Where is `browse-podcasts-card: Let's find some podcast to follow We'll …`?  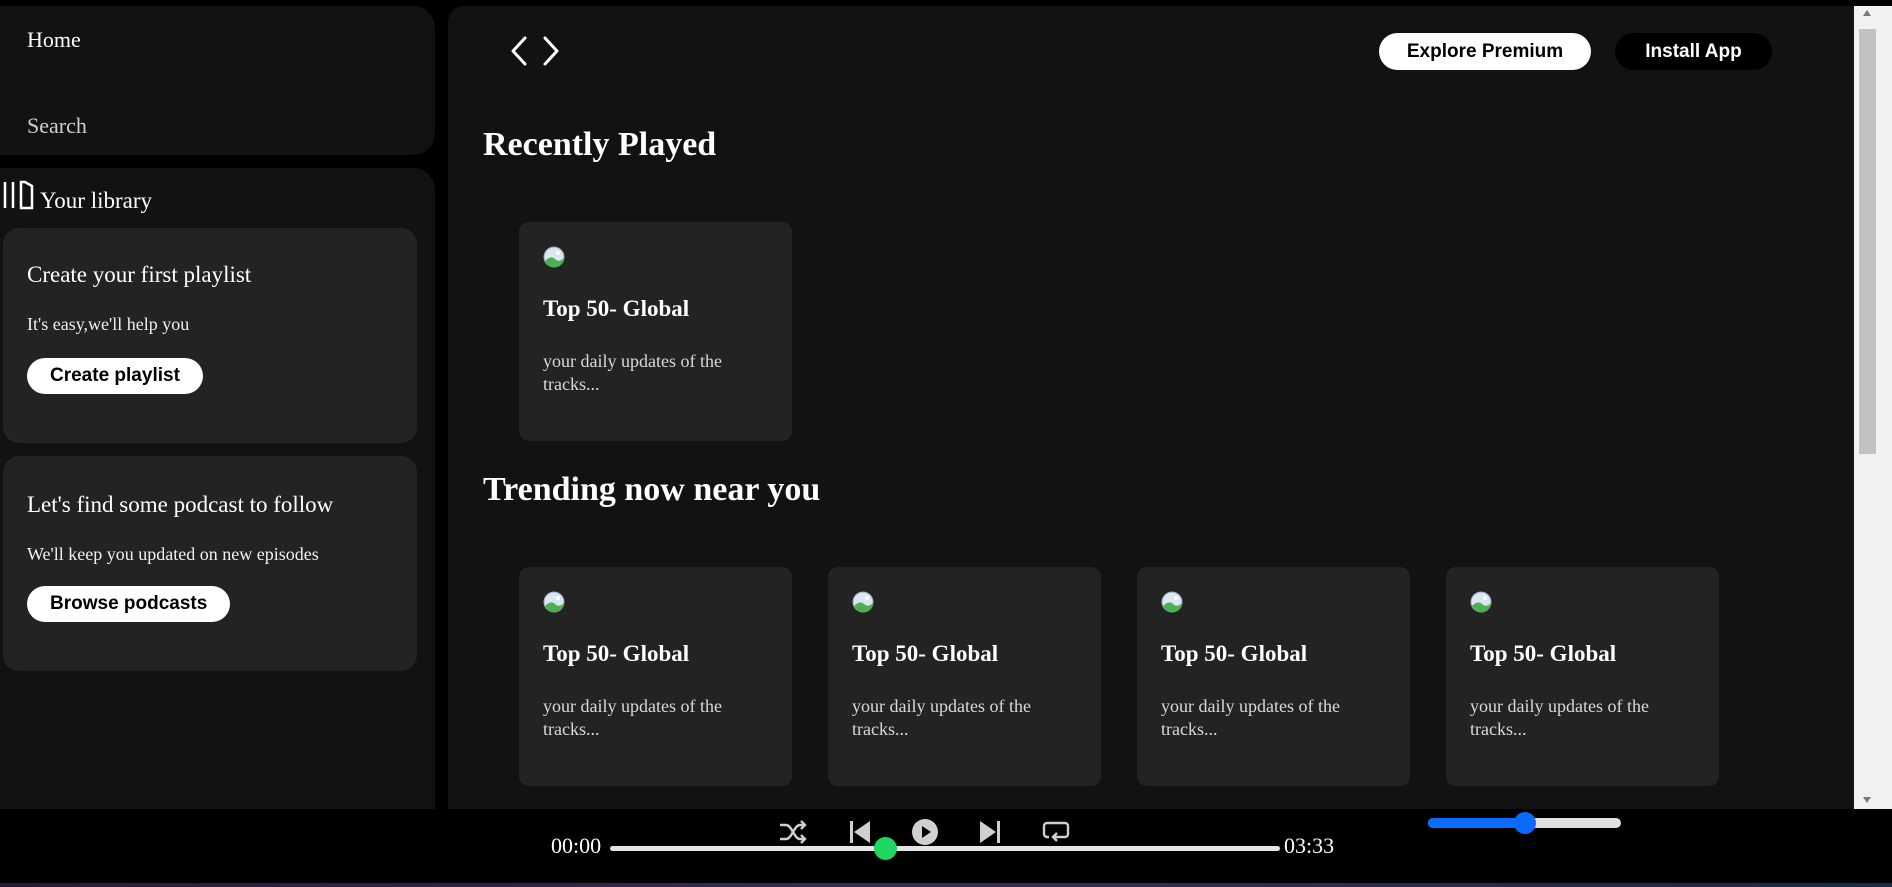
browse-podcasts-card: Let's find some podcast to follow We'll … is located at coordinates (210, 563).